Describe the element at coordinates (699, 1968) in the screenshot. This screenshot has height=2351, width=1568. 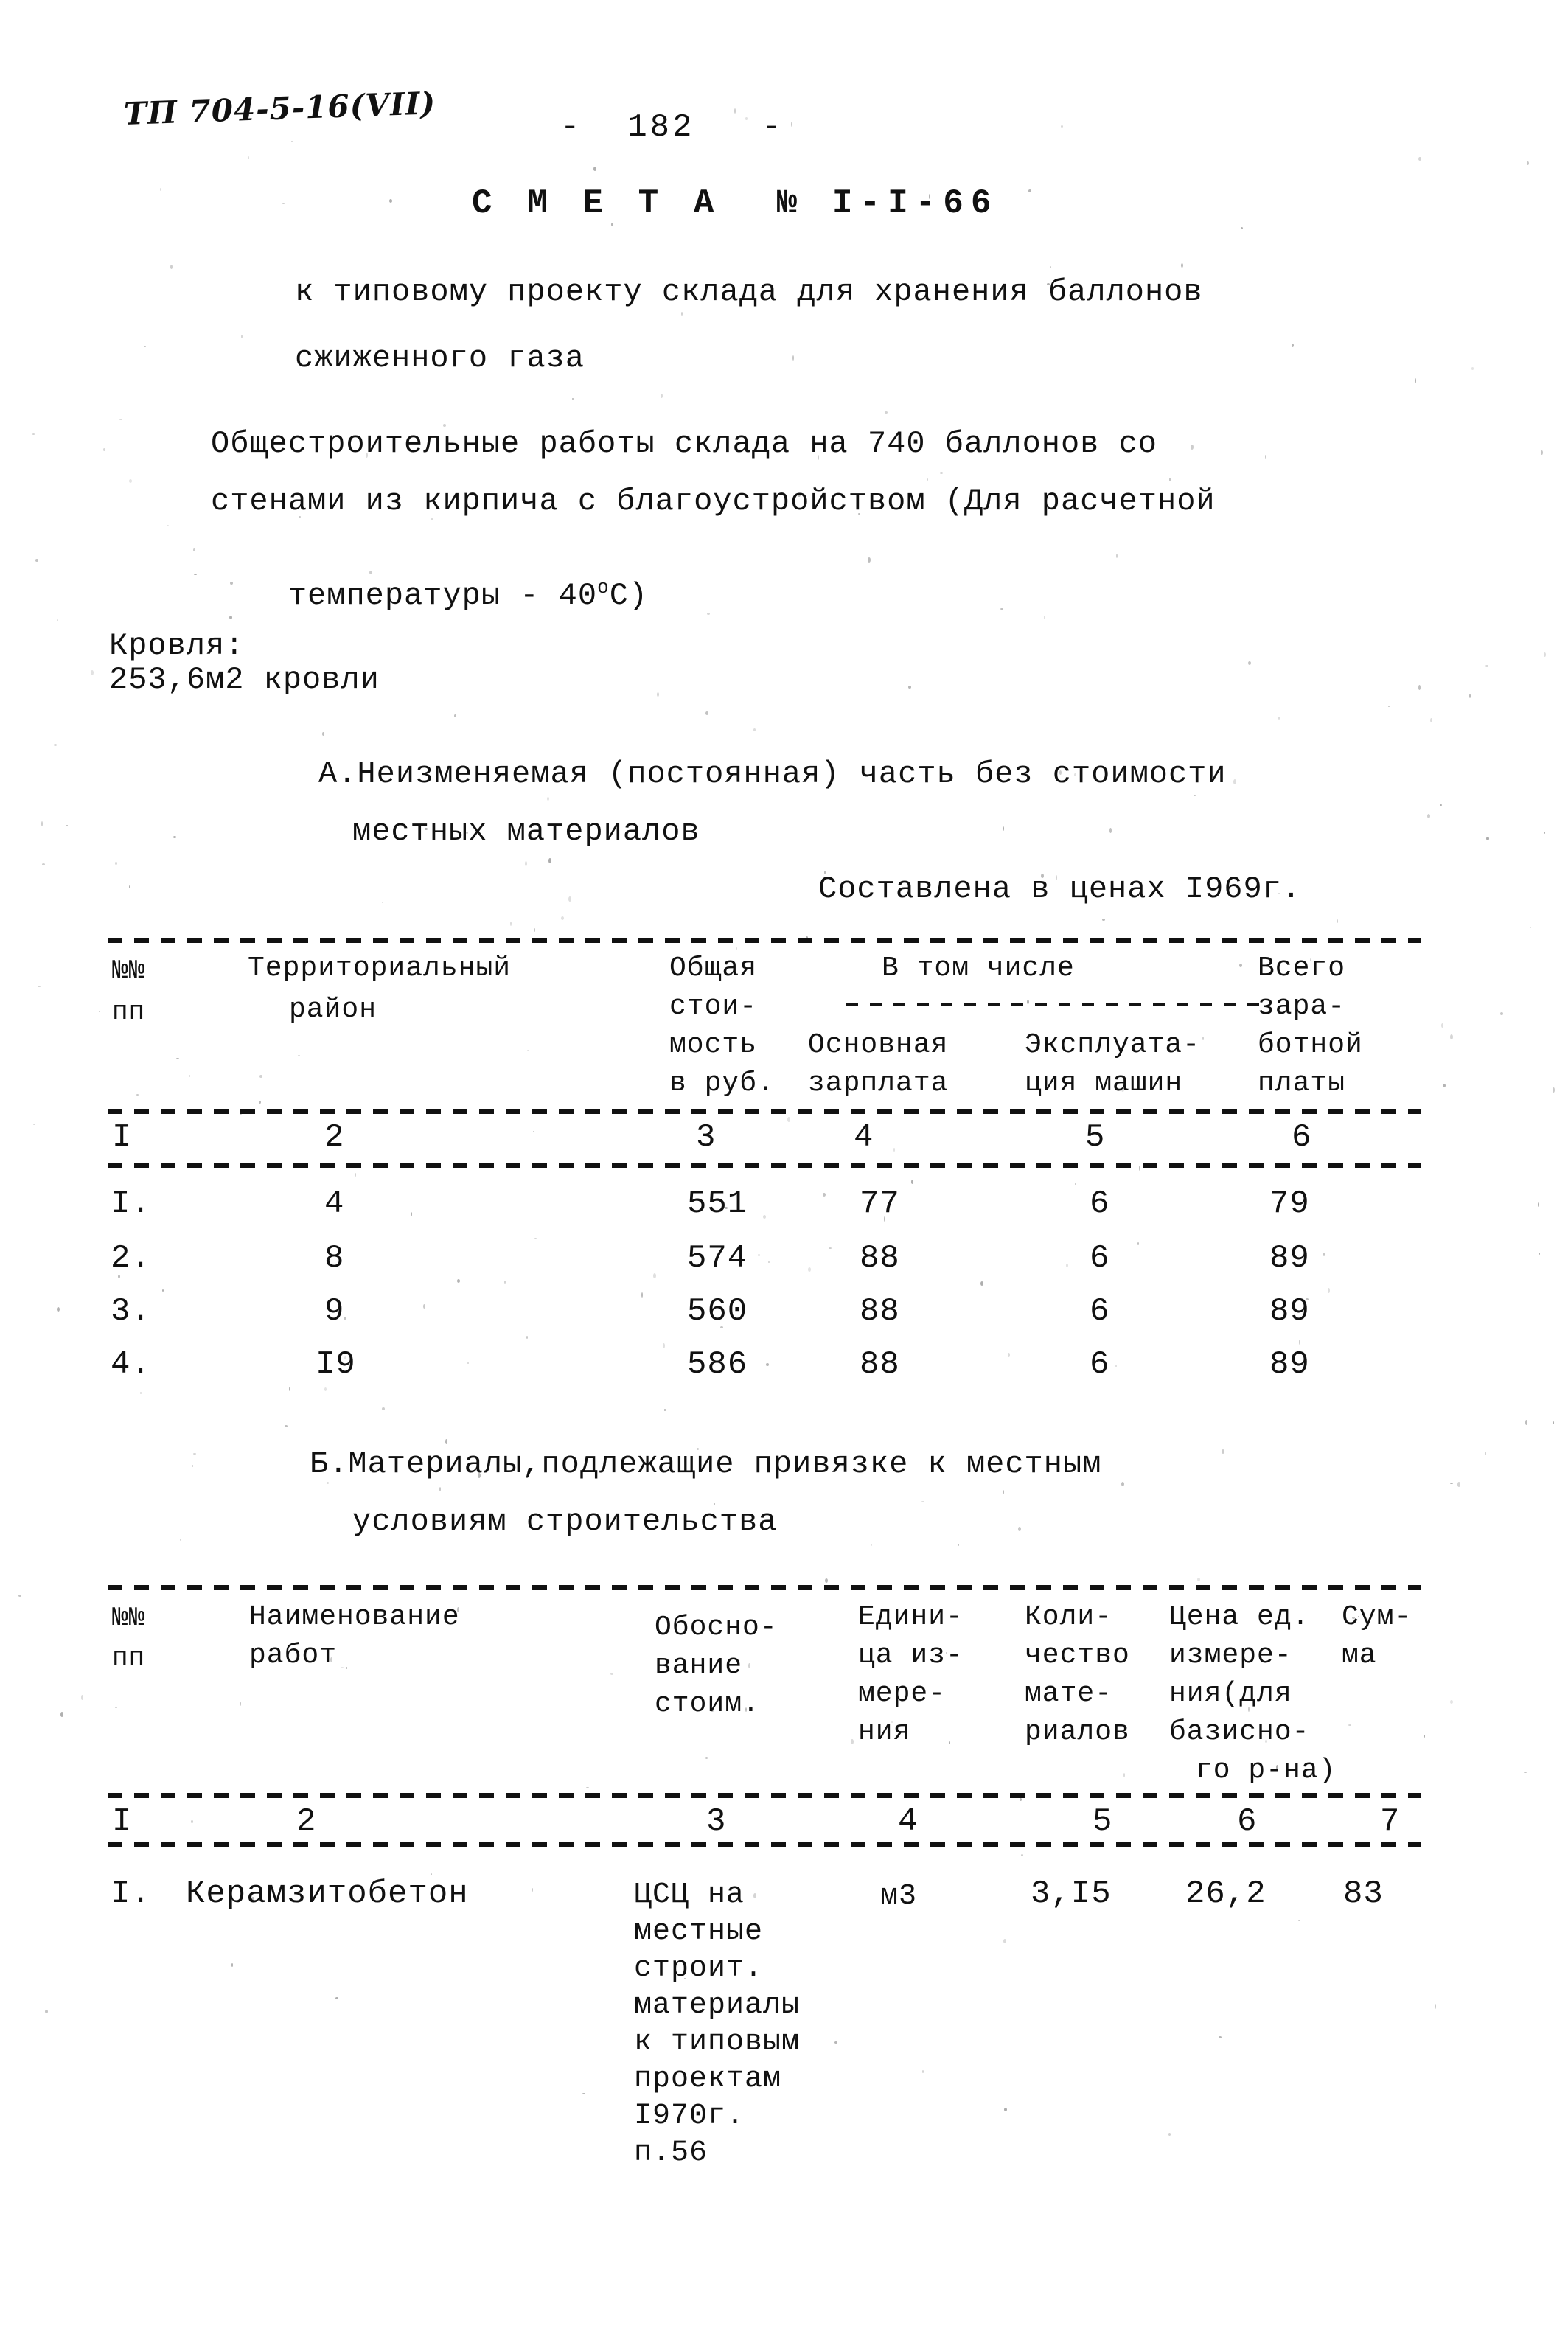
I see `table-b-row-1-basis-line-3: строит.` at that location.